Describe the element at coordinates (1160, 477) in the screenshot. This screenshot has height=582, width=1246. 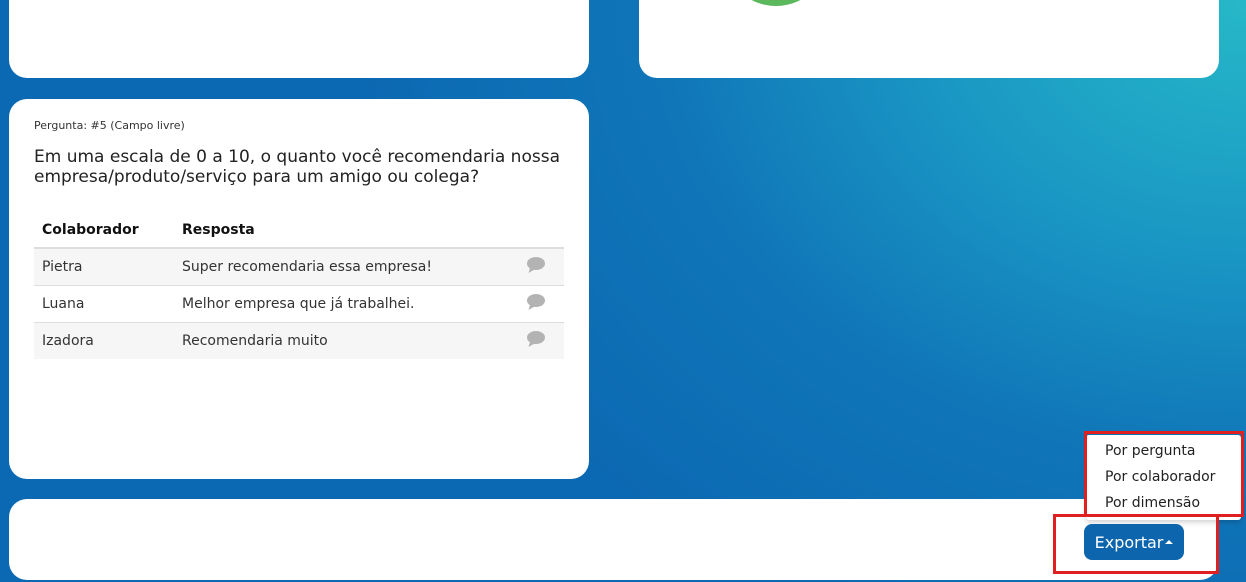
I see `menu-item-por-colaborador: Por colaborador` at that location.